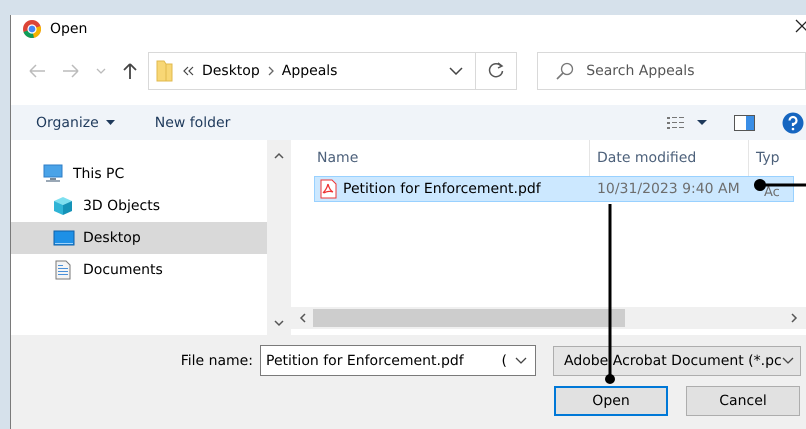 The height and width of the screenshot is (429, 806). What do you see at coordinates (328, 189) in the screenshot?
I see `pdf-file-icon` at bounding box center [328, 189].